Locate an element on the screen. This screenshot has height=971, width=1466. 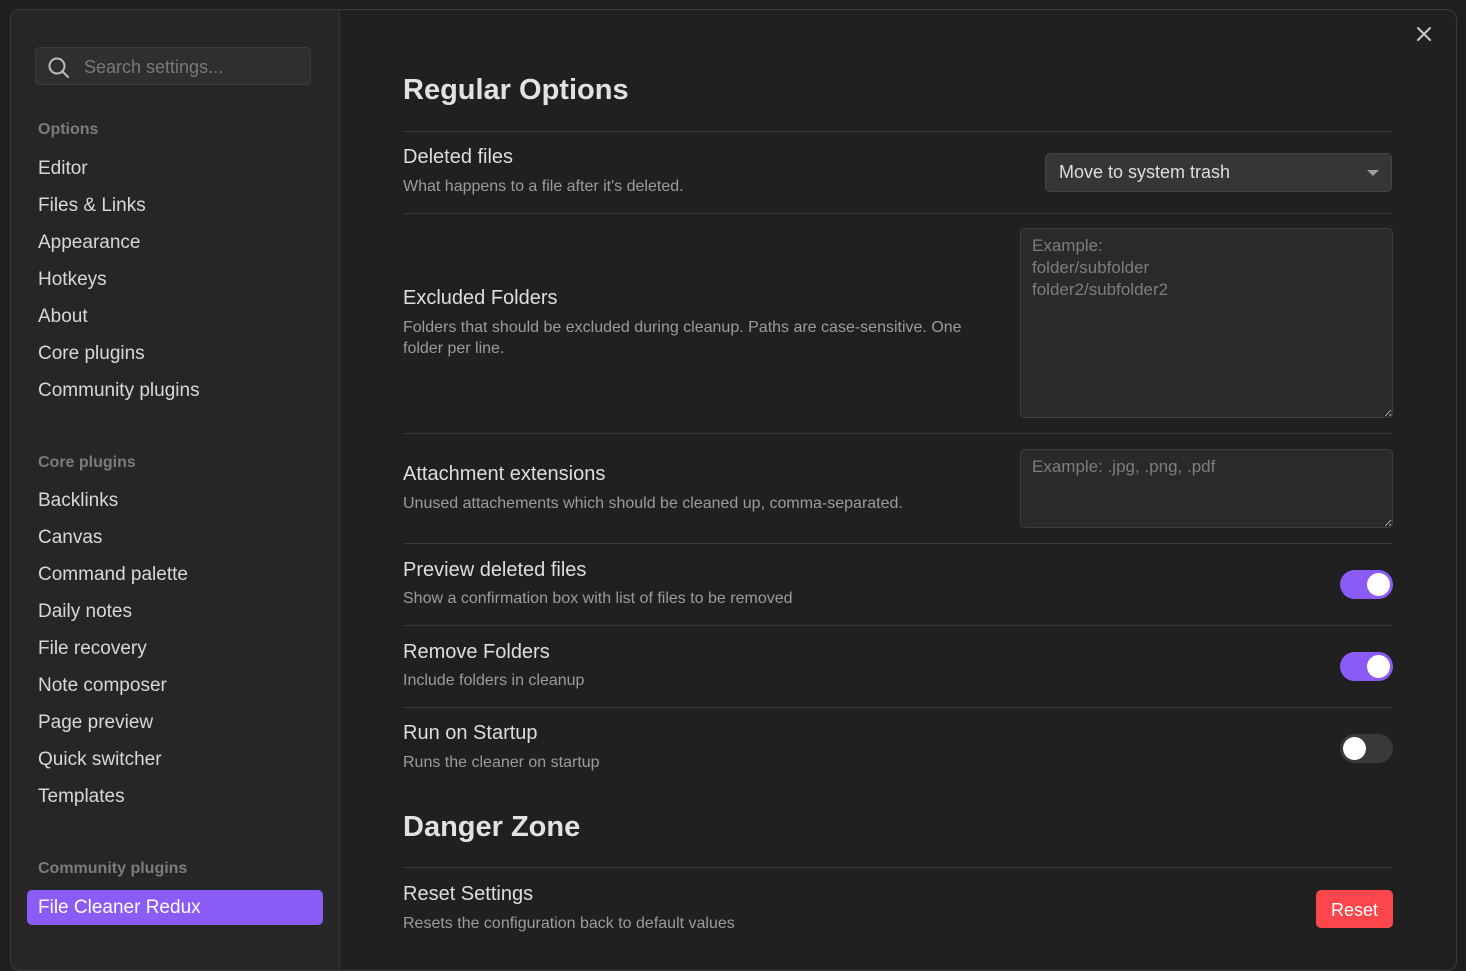
sidebar-item-editor: Editor is located at coordinates (63, 169).